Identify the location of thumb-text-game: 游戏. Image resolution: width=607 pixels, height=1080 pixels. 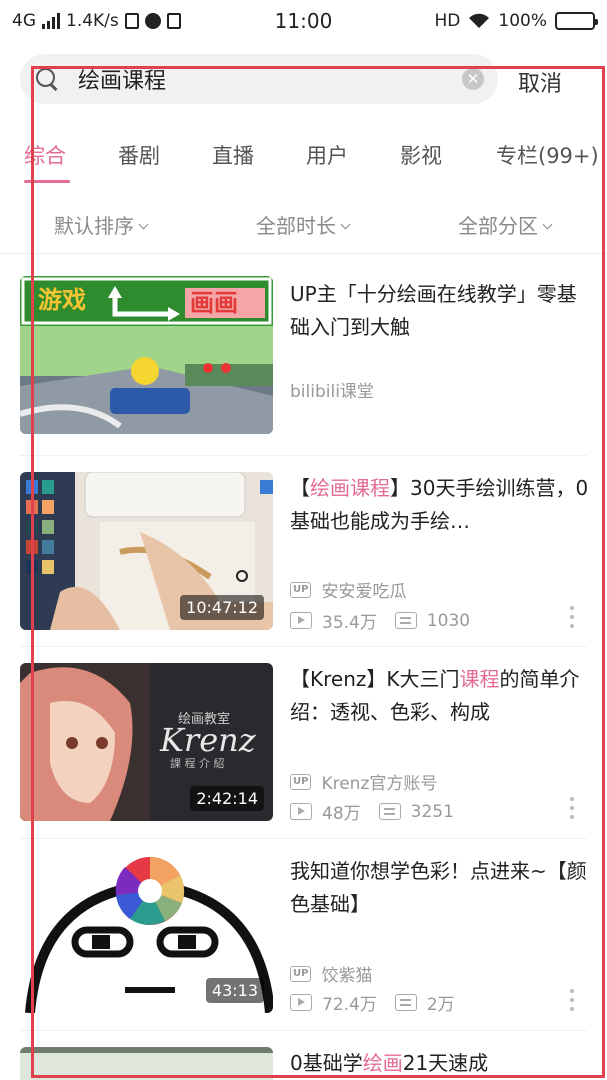
(62, 300).